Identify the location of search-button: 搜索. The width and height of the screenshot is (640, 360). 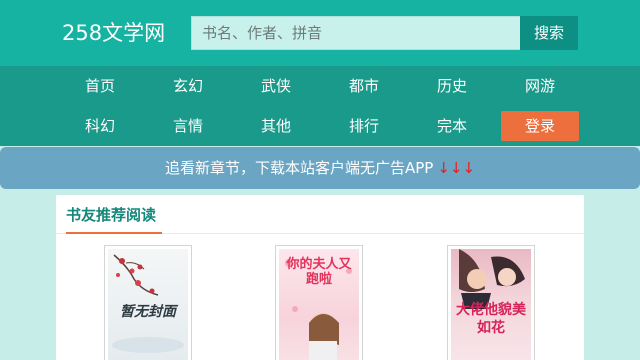
(549, 33).